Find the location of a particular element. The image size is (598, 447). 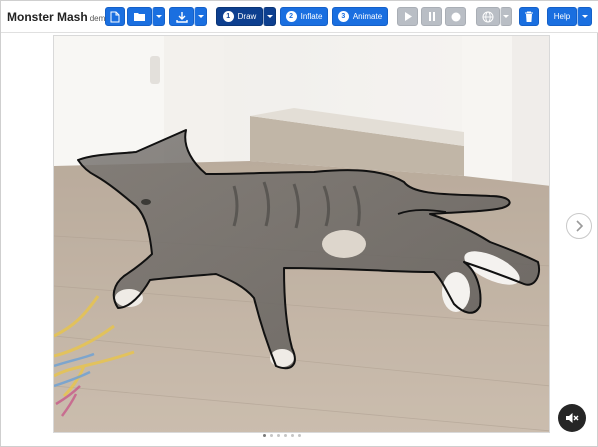

chevron-right-icon is located at coordinates (580, 226).